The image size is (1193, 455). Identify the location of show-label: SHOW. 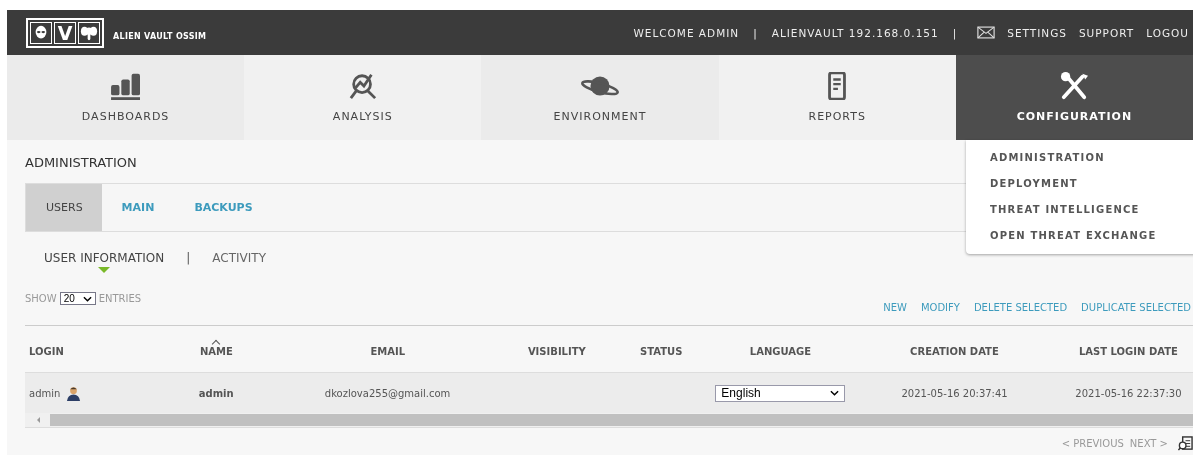
(41, 298).